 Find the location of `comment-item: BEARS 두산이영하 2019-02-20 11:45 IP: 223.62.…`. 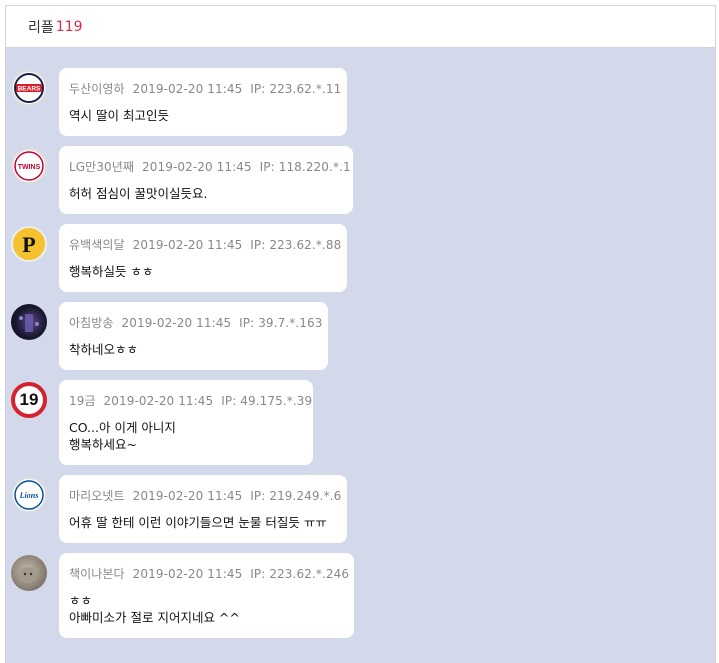

comment-item: BEARS 두산이영하 2019-02-20 11:45 IP: 223.62.… is located at coordinates (363, 102).